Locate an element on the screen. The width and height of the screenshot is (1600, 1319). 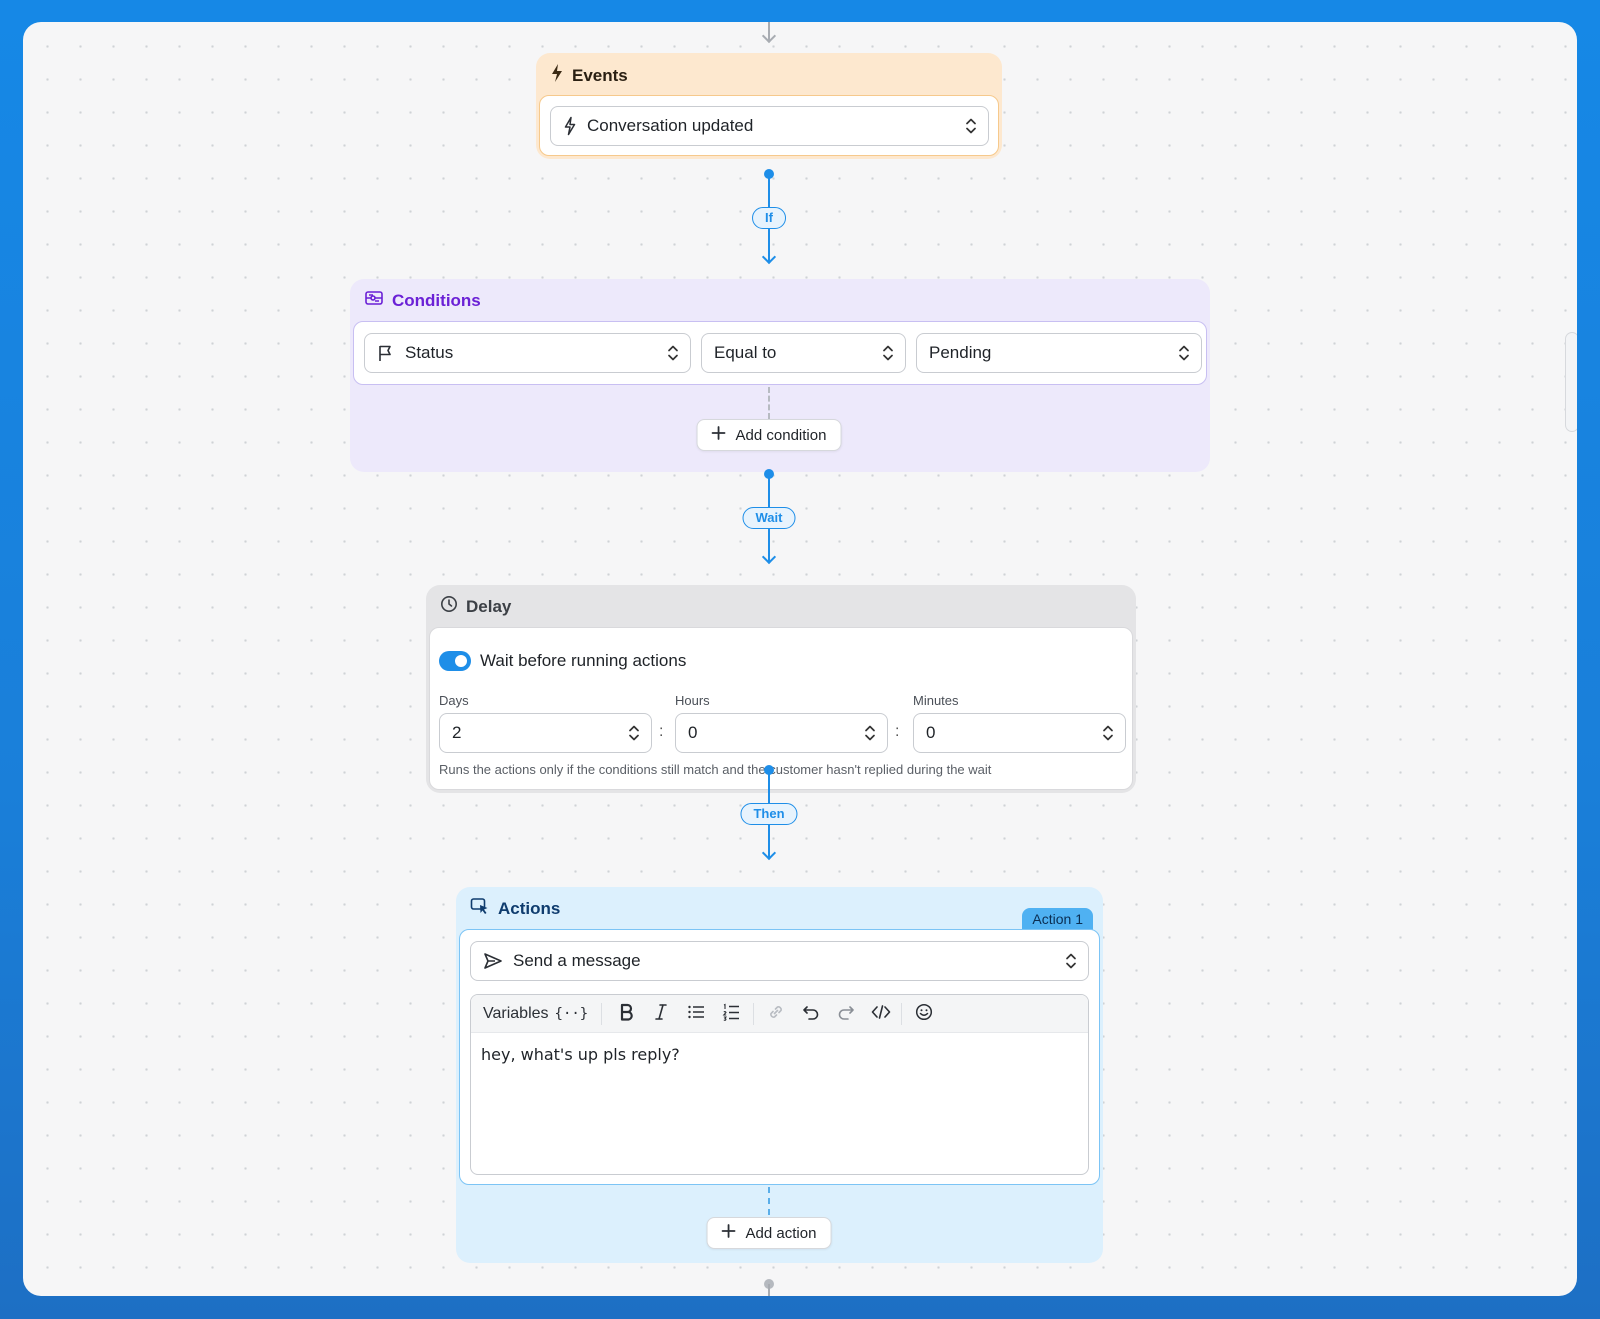
action-badge-label: Action 1 is located at coordinates (1057, 919).